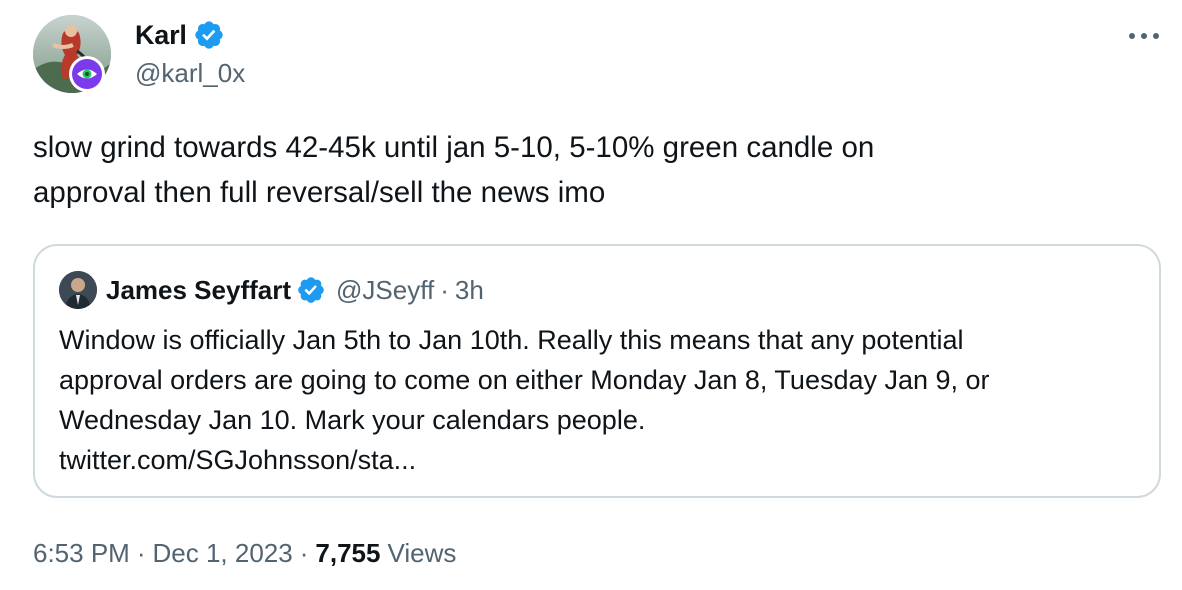  I want to click on author-display-name: Karl, so click(161, 35).